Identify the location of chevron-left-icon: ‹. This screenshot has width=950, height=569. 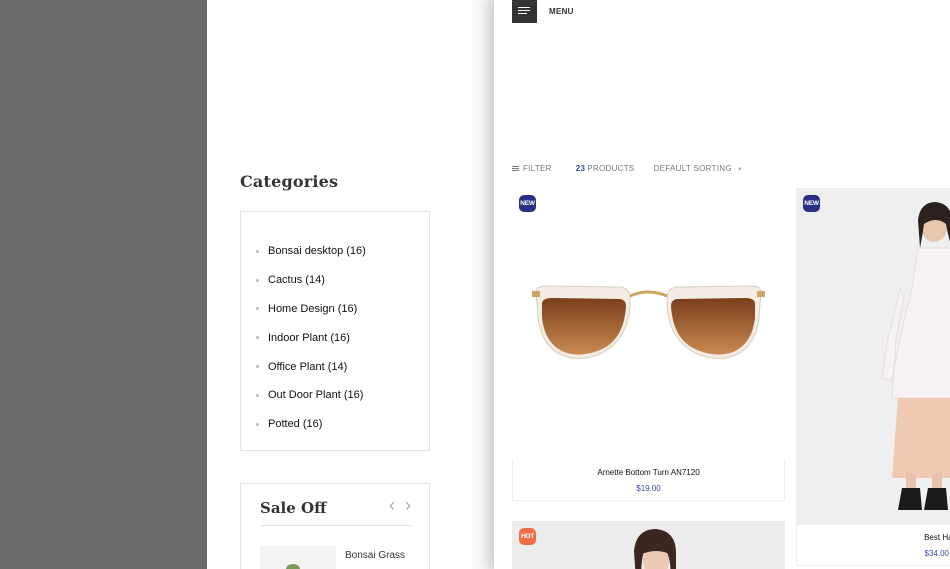
(392, 505).